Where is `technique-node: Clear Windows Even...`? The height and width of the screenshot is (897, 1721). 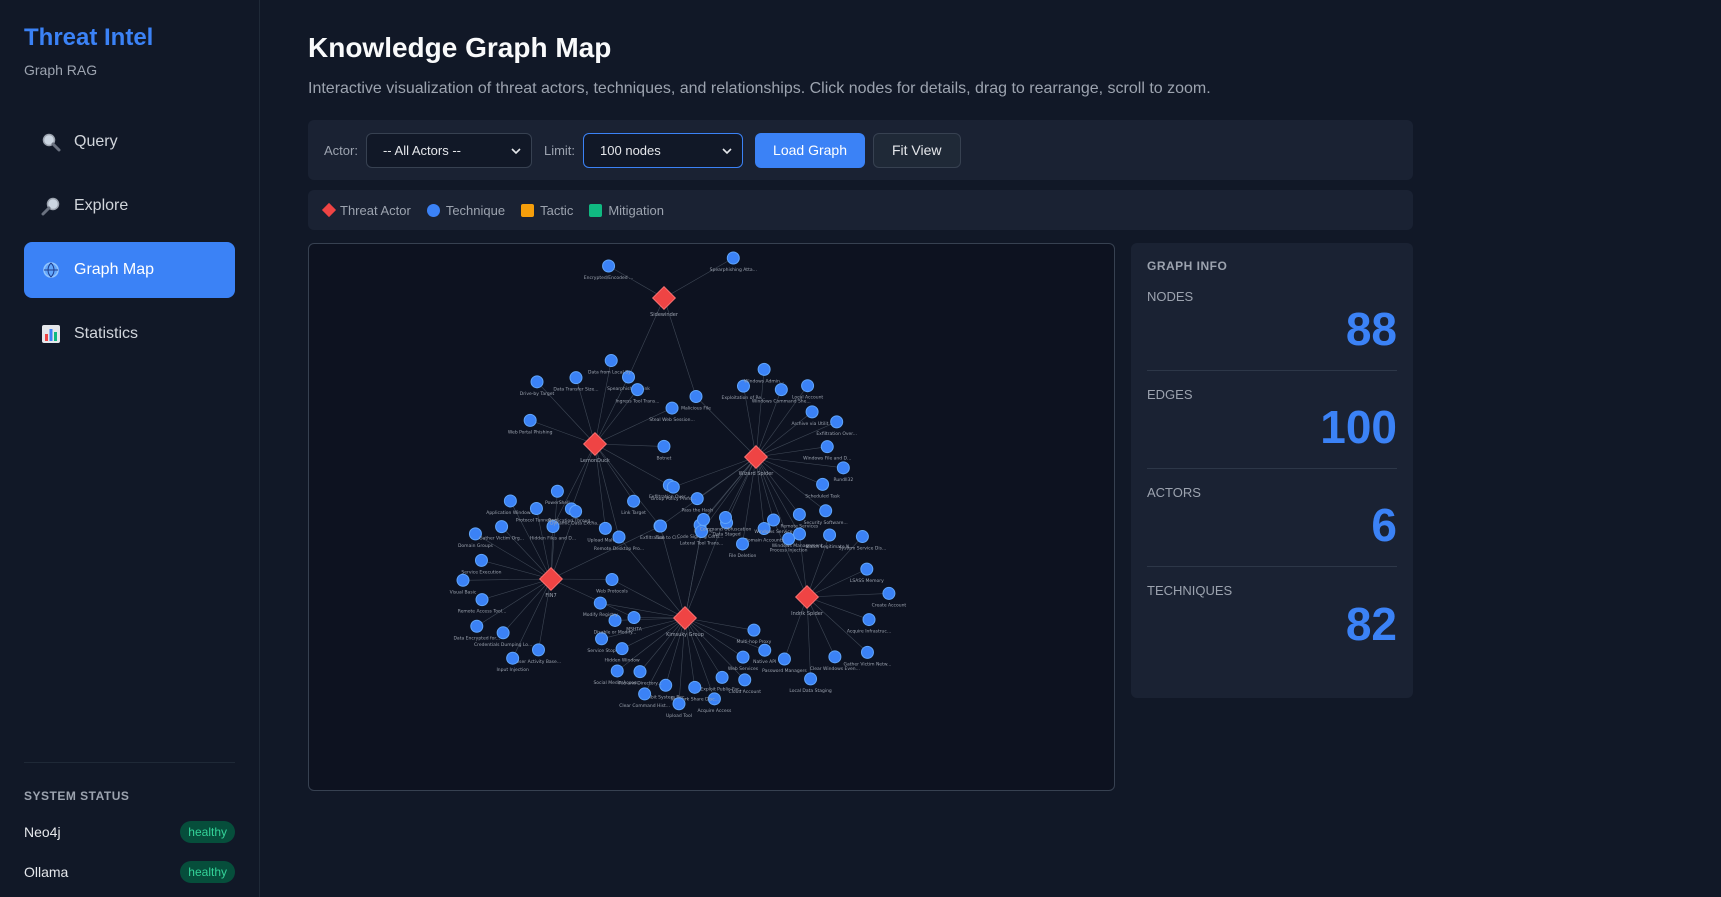
technique-node: Clear Windows Even... is located at coordinates (835, 661).